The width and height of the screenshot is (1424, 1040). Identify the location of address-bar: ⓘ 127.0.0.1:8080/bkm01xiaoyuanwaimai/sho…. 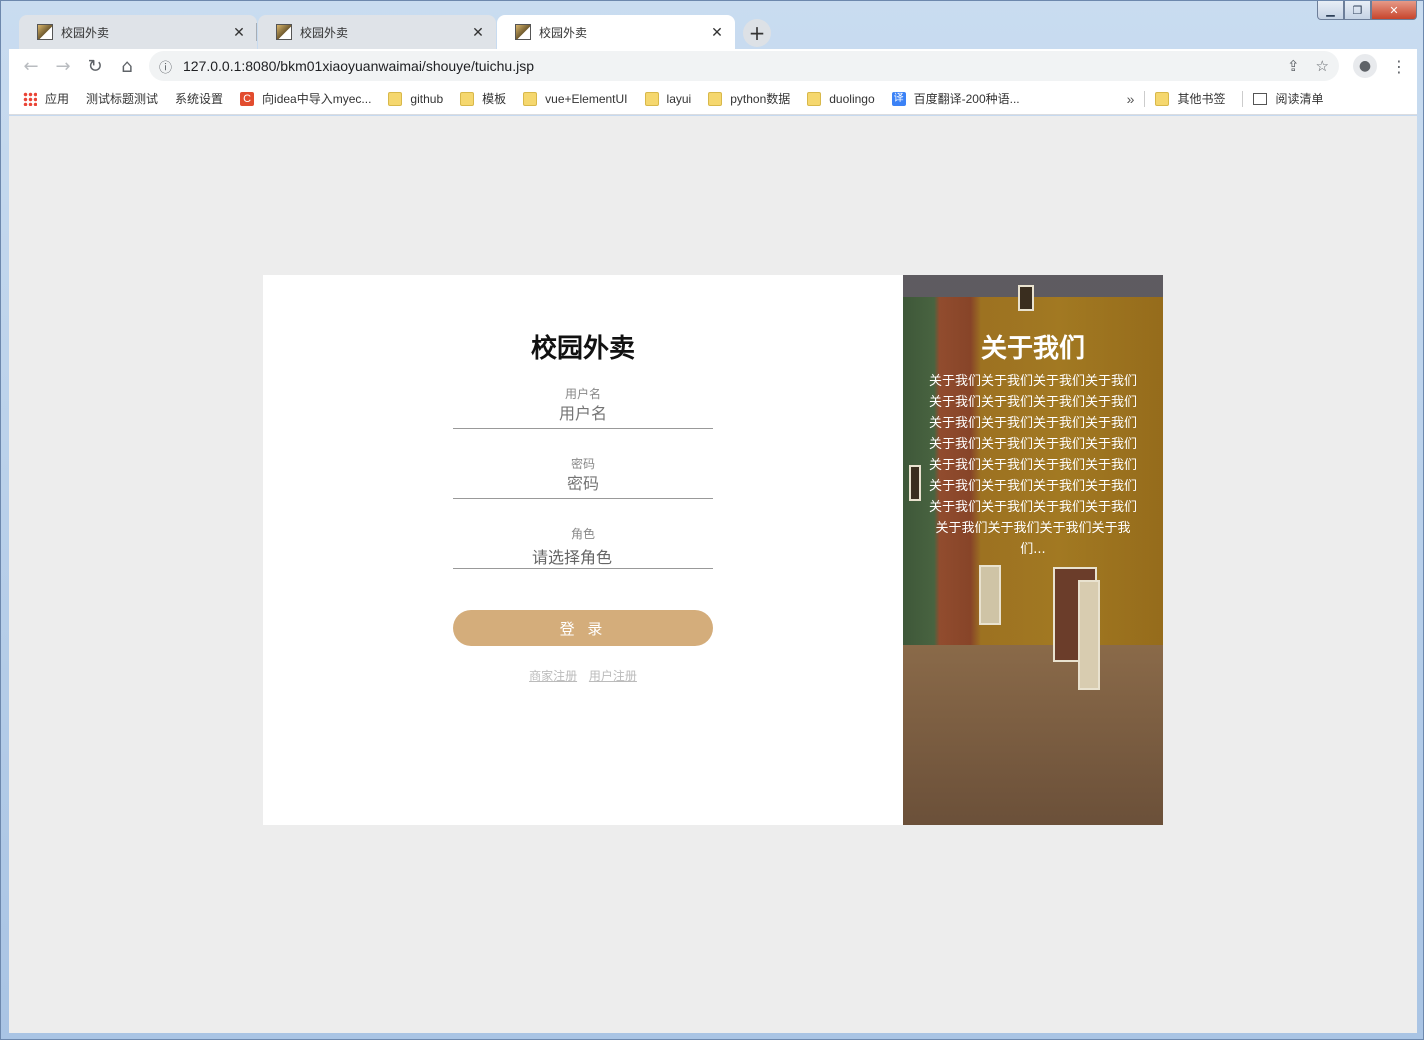
(744, 66).